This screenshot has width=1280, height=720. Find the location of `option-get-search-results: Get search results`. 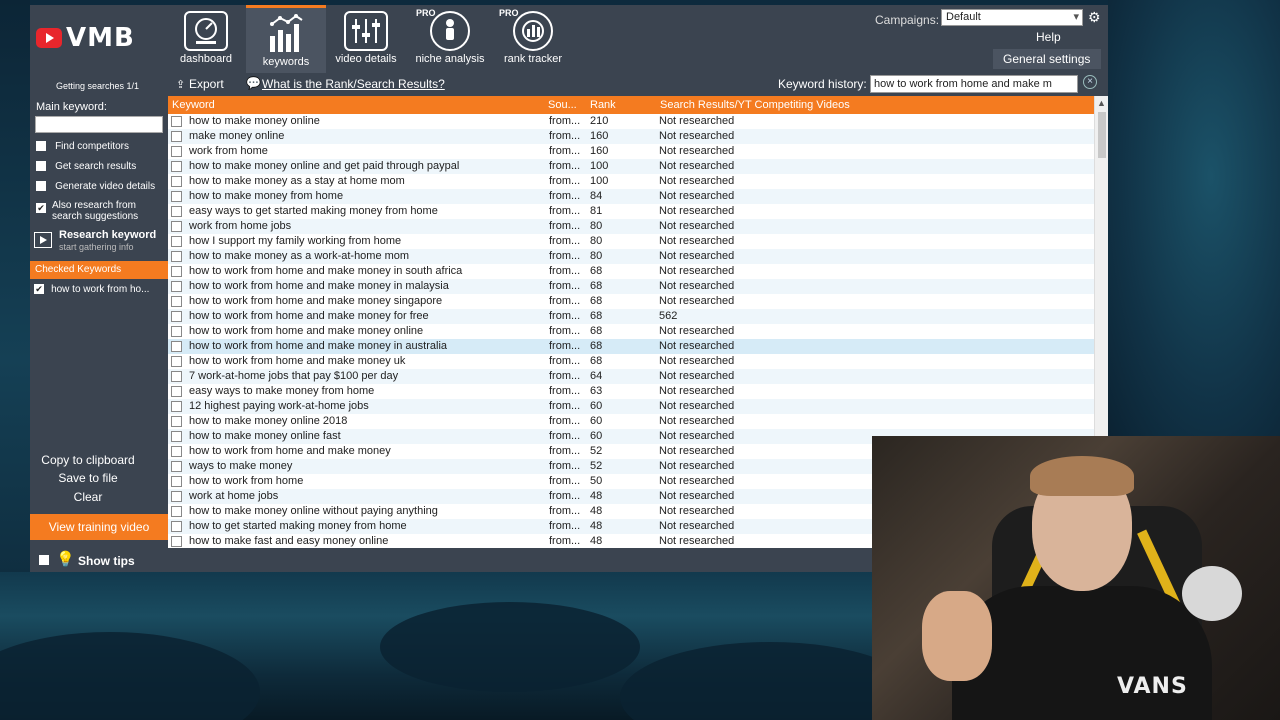

option-get-search-results: Get search results is located at coordinates (86, 166).